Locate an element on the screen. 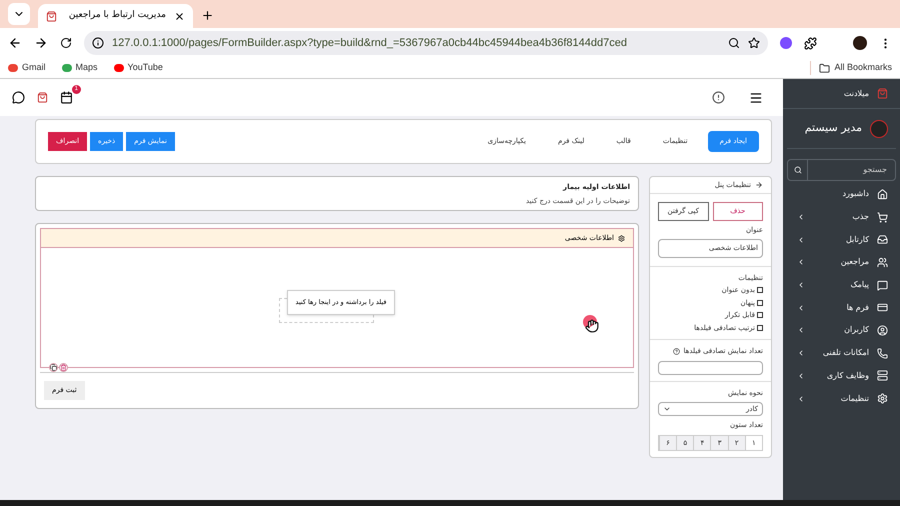  user-icon is located at coordinates (882, 330).